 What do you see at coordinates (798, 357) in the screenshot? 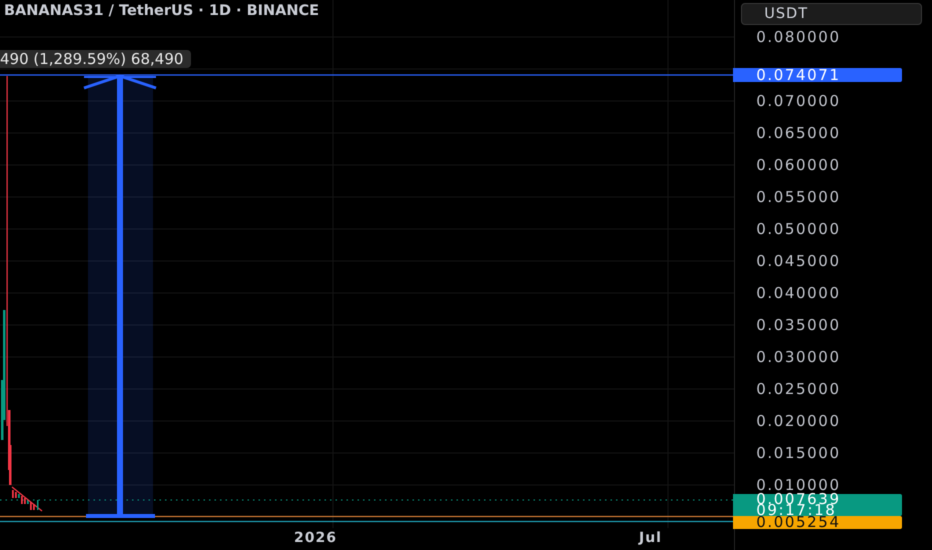
I see `price-axis-label: 0.030000` at bounding box center [798, 357].